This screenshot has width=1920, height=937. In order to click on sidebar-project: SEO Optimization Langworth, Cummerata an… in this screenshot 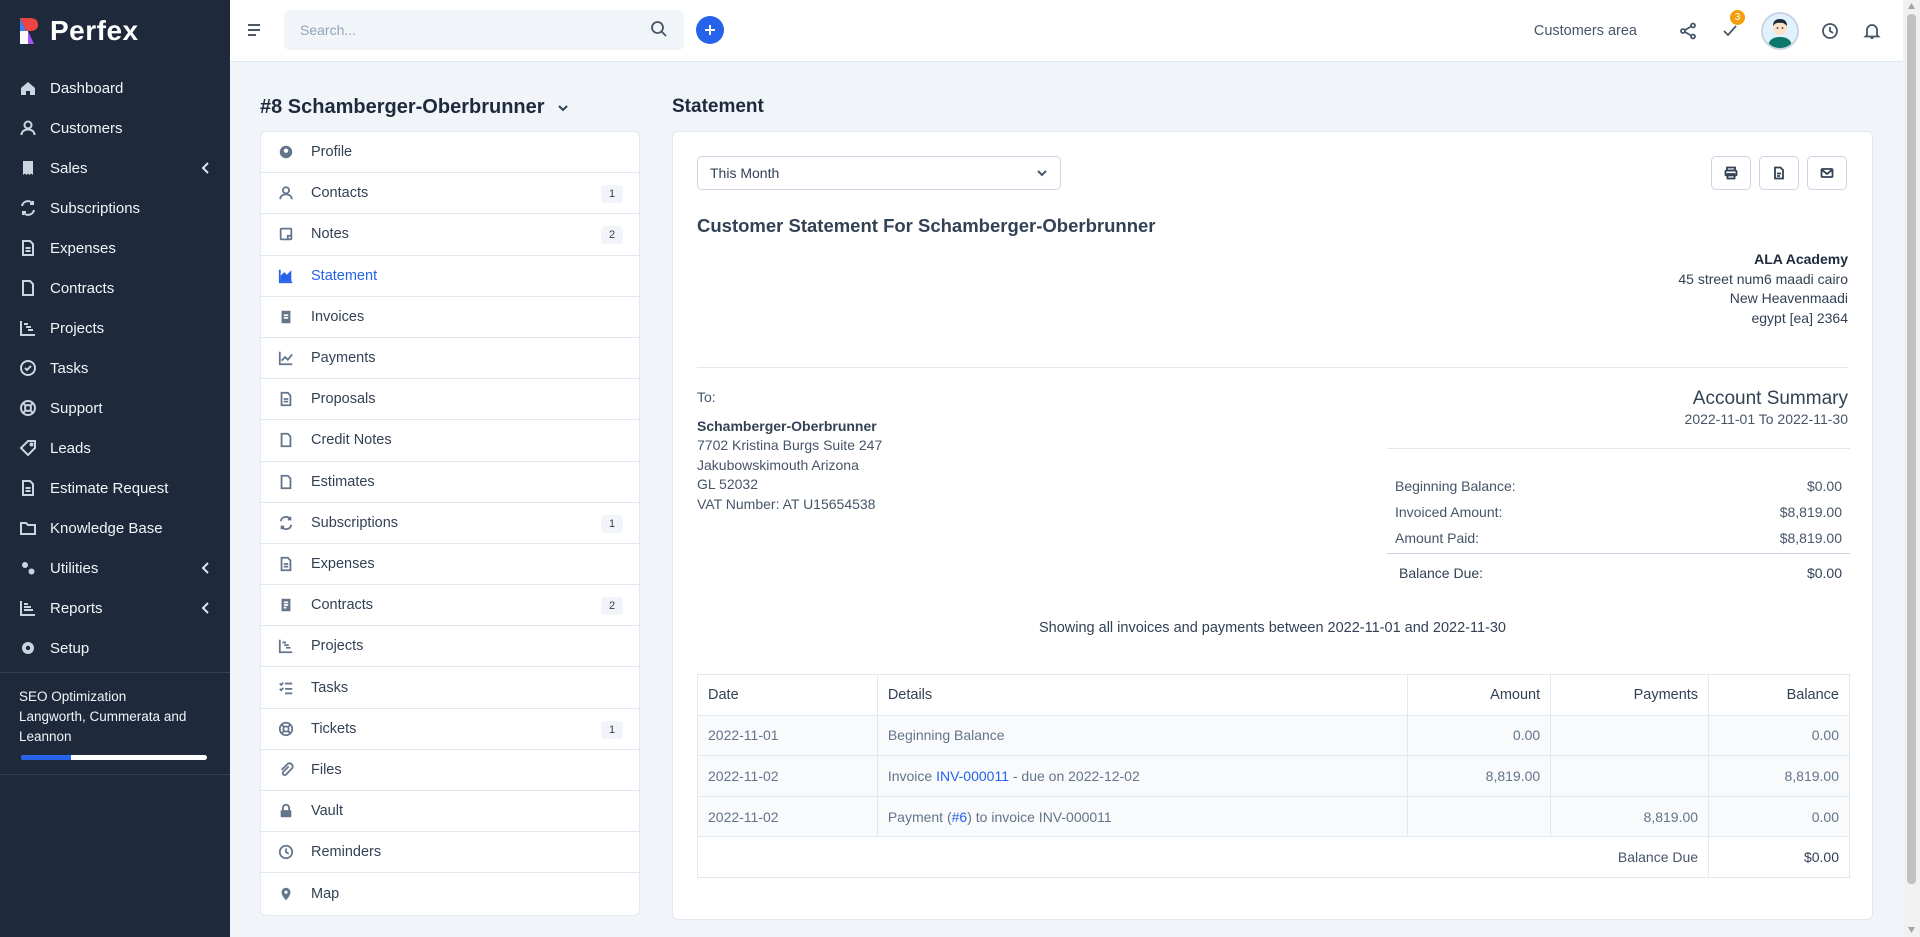, I will do `click(115, 723)`.